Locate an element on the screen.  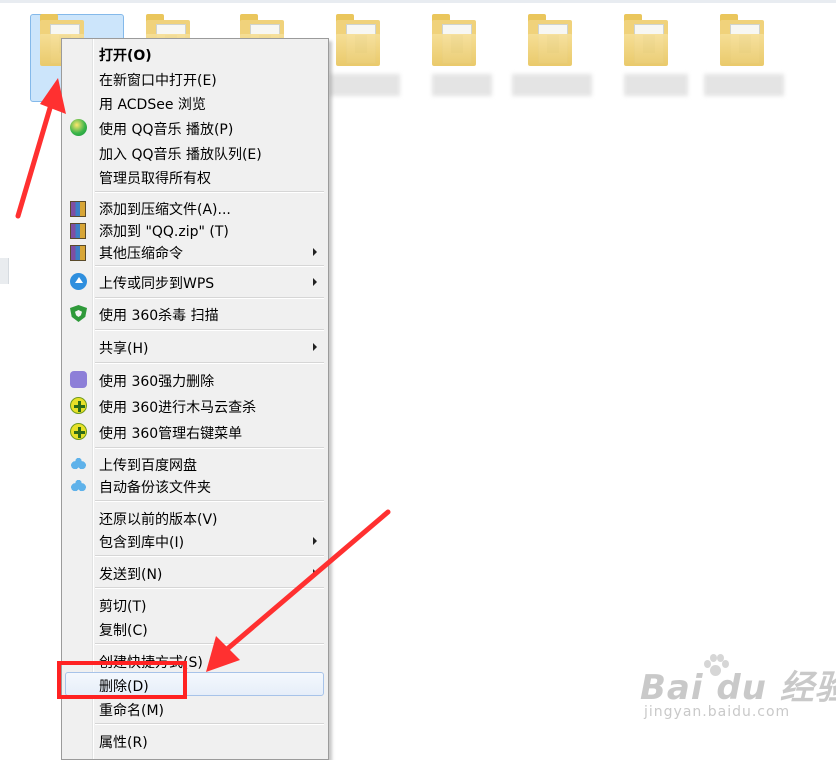
menu-item-label: 发送到(N) is located at coordinates (131, 575).